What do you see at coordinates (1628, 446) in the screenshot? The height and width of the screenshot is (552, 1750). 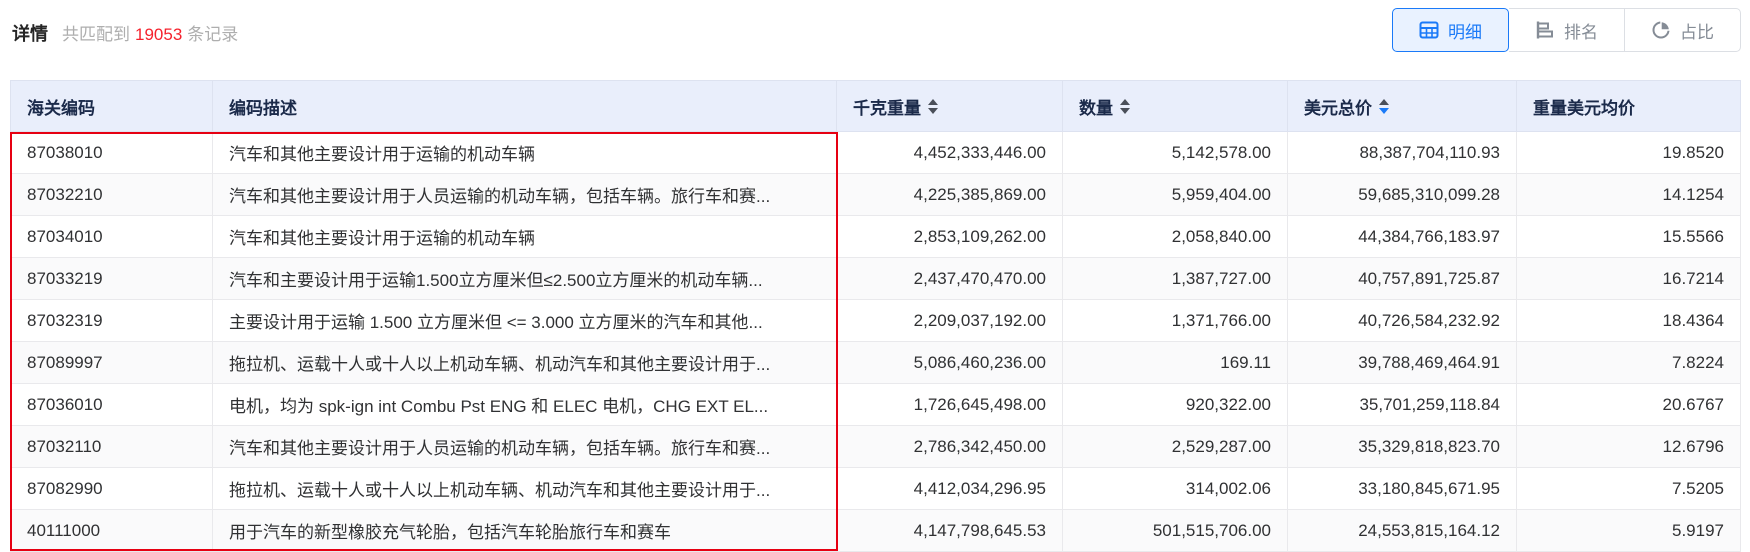 I see `cell-avg: 12.6796` at bounding box center [1628, 446].